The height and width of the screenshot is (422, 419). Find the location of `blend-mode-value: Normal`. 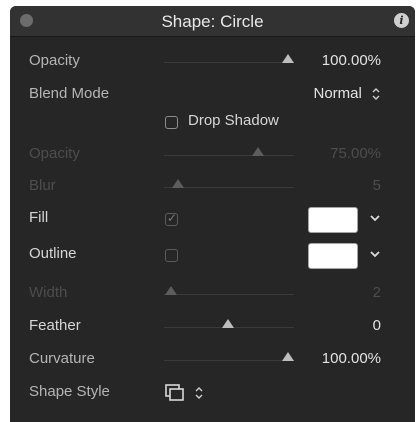

blend-mode-value: Normal is located at coordinates (337, 93).